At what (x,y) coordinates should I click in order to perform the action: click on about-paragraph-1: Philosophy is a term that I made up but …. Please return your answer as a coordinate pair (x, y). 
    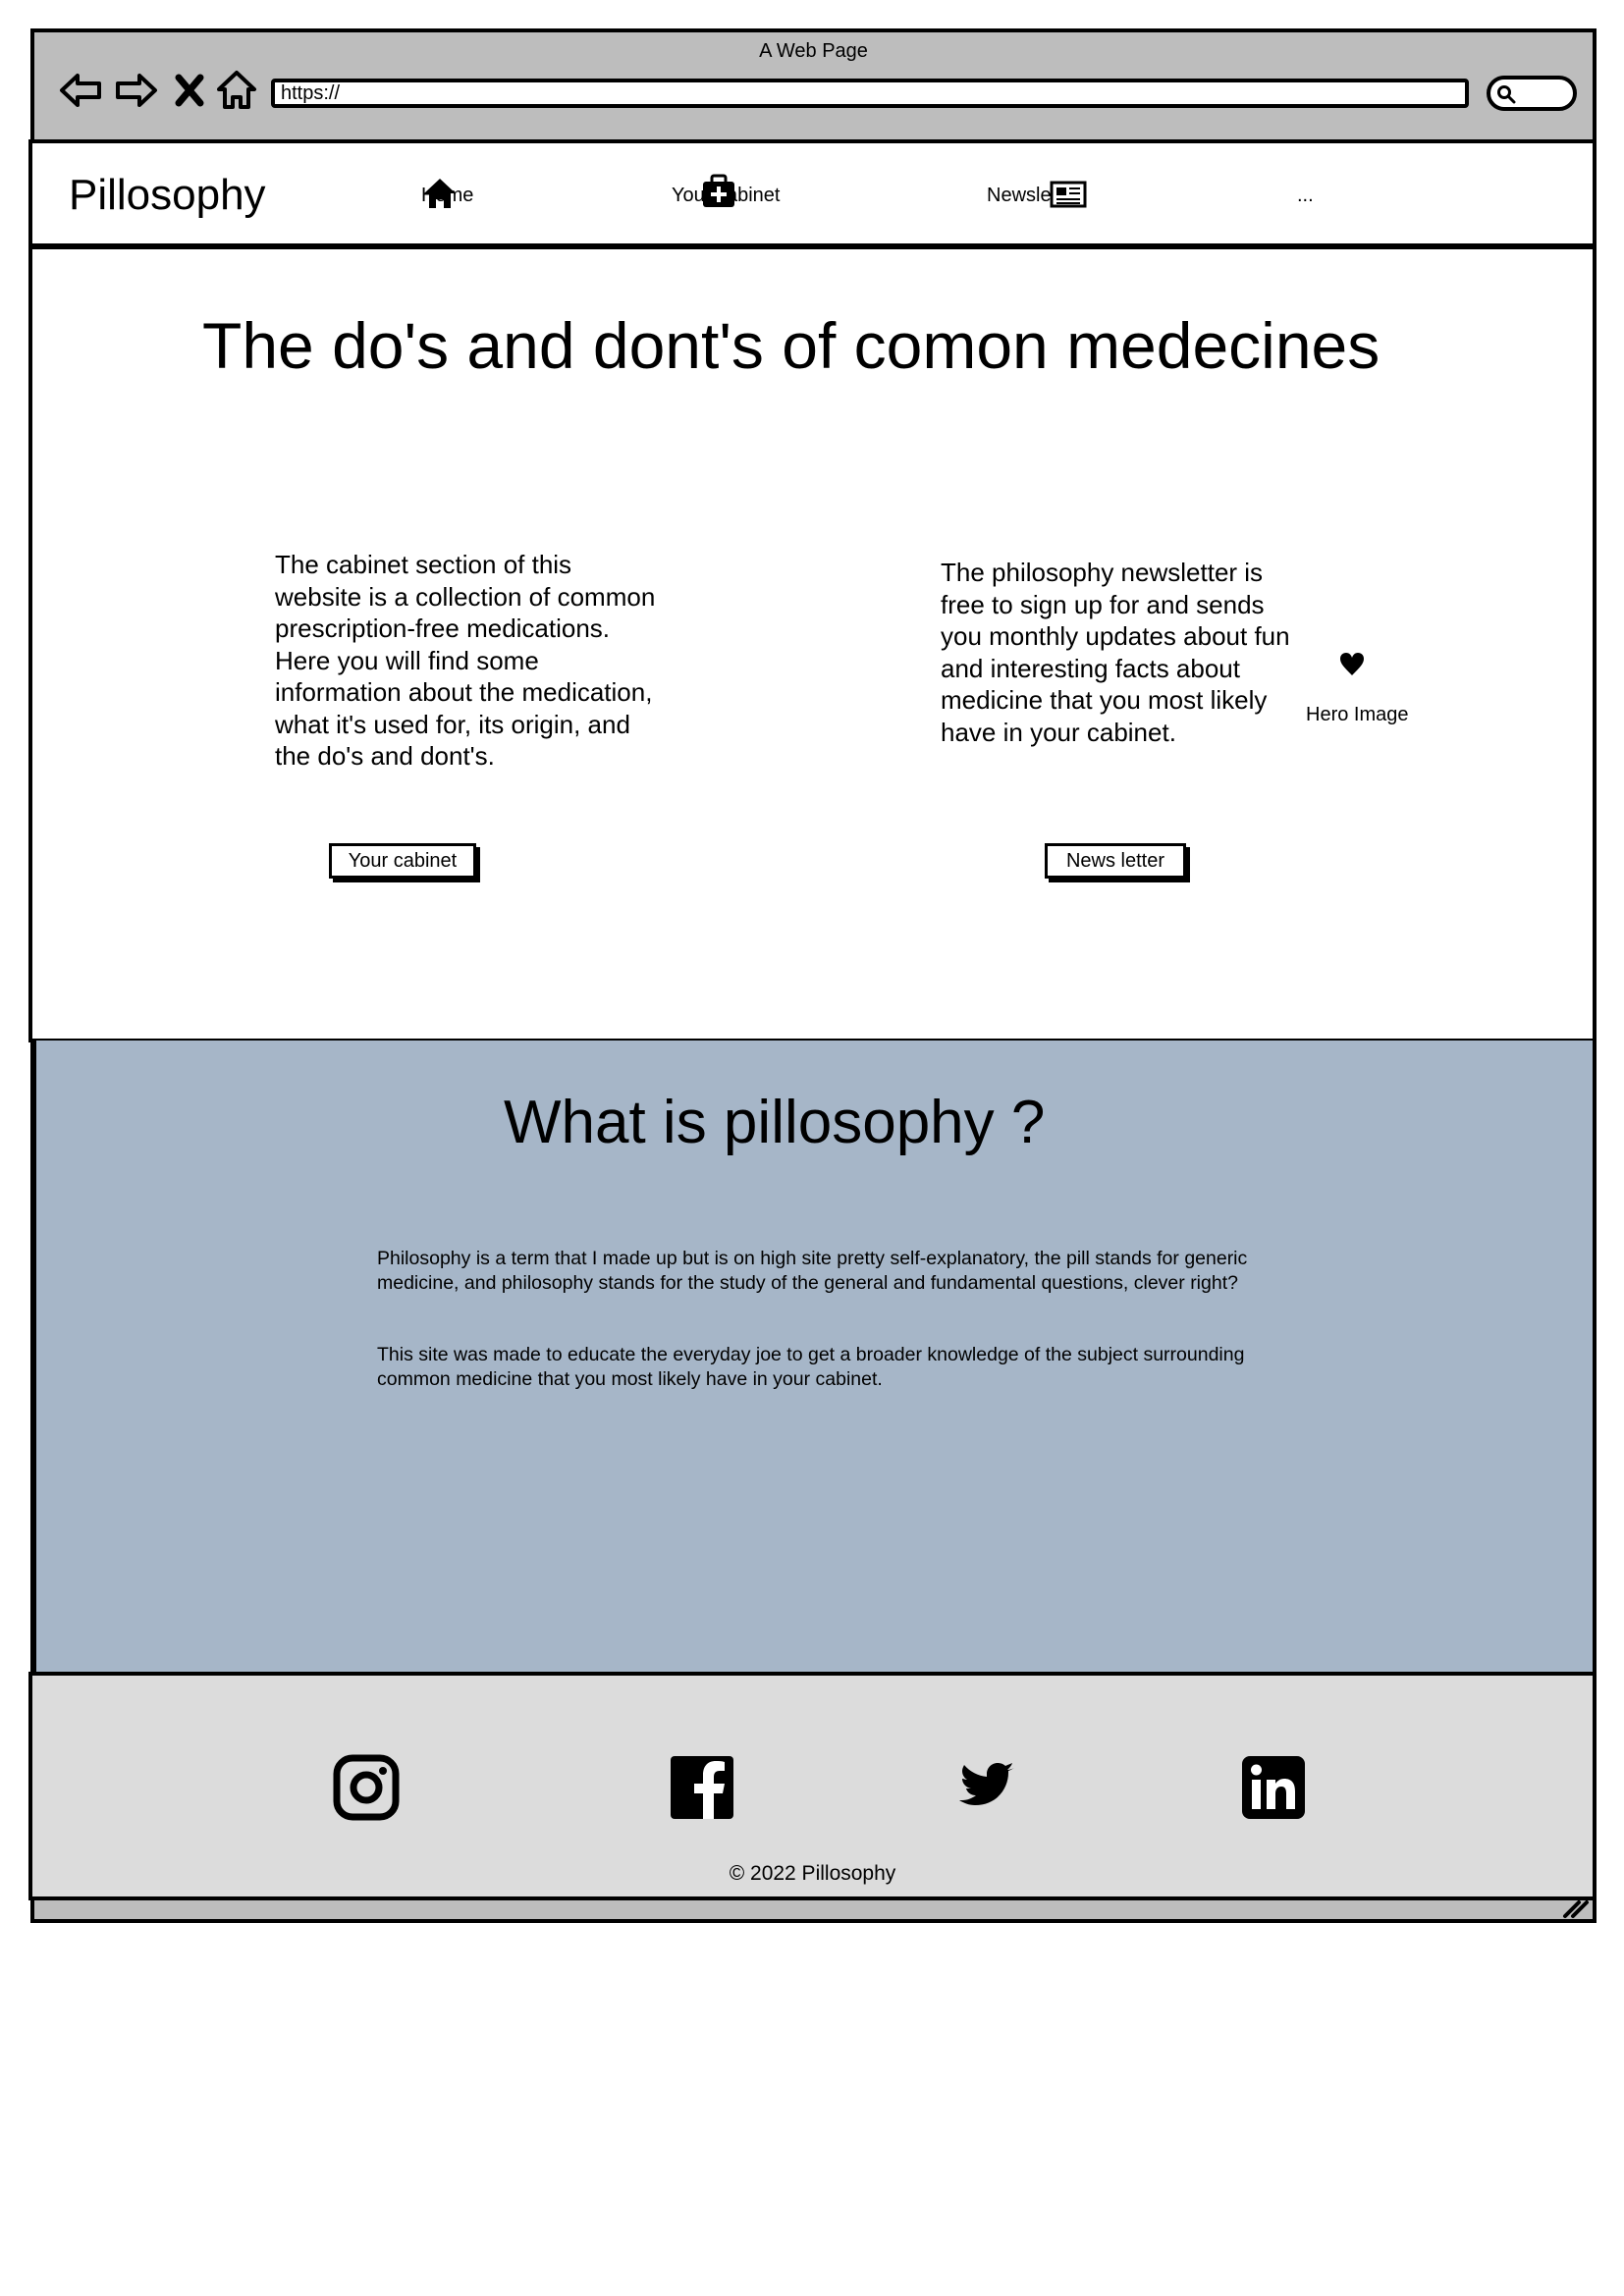
    Looking at the image, I should click on (812, 1271).